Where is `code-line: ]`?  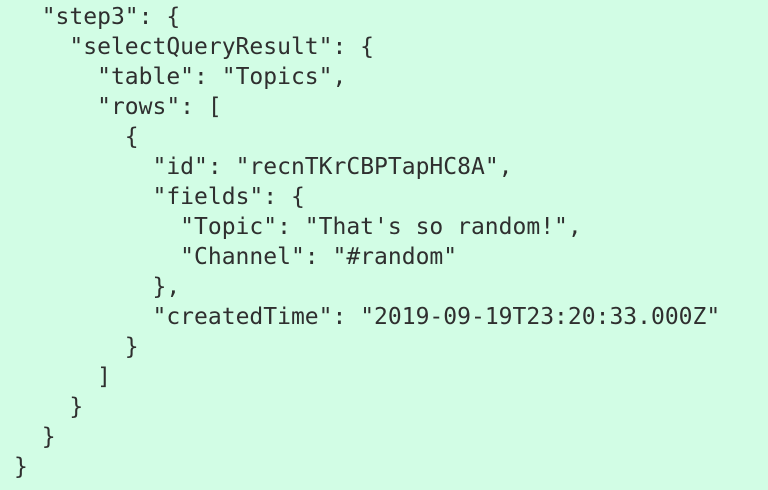 code-line: ] is located at coordinates (391, 377).